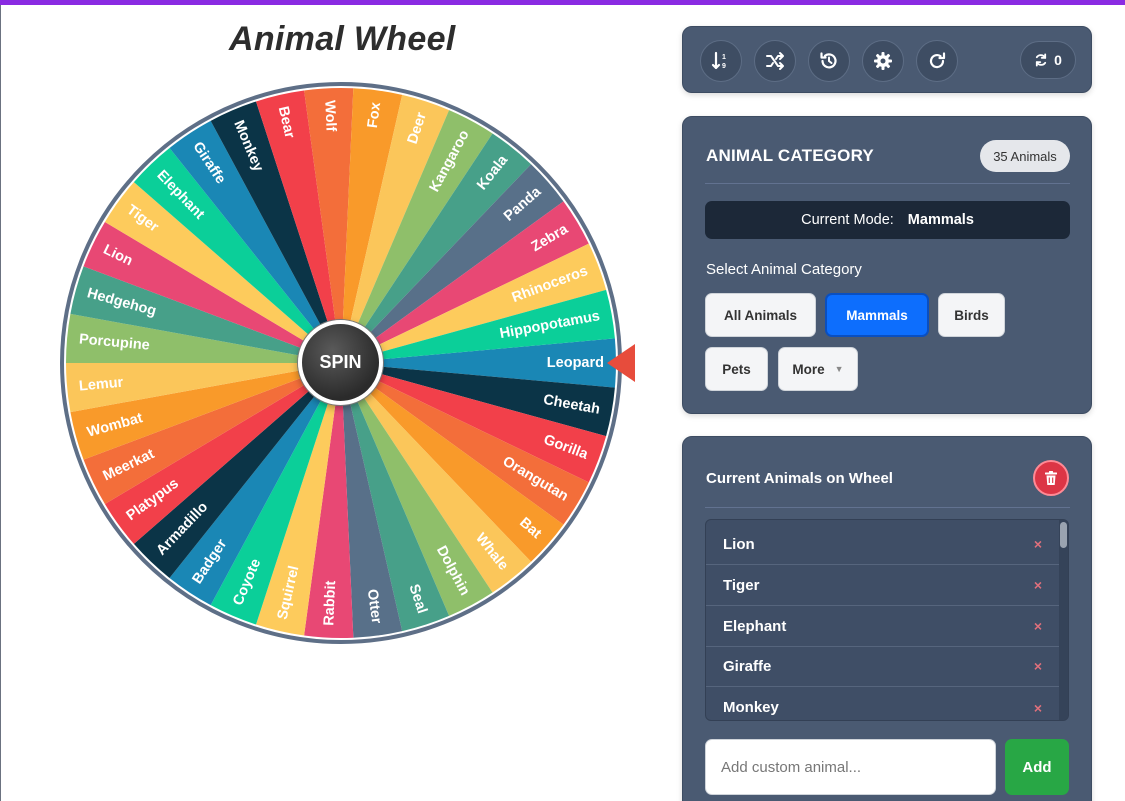  What do you see at coordinates (1037, 767) in the screenshot?
I see `add-animal-button: Add` at bounding box center [1037, 767].